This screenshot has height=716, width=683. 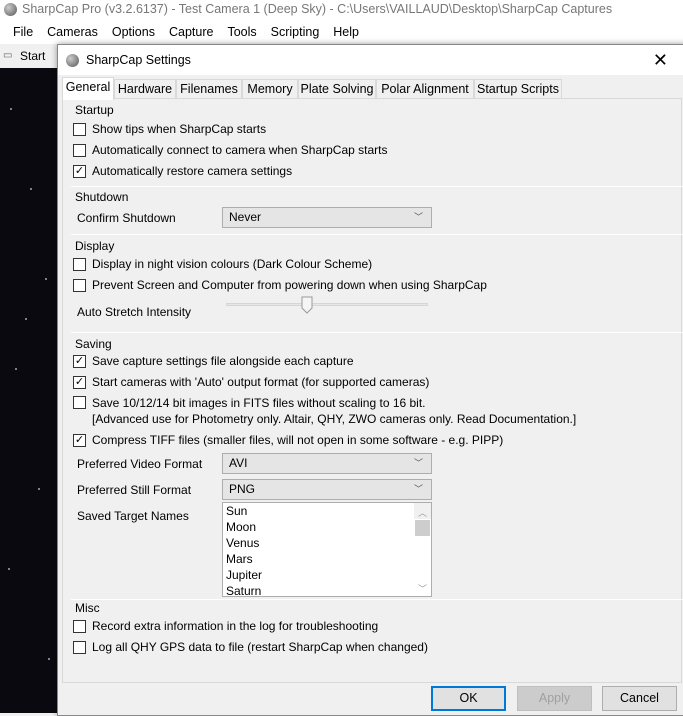 What do you see at coordinates (370, 60) in the screenshot?
I see `dialog-title-bar: SharpCap Settings` at bounding box center [370, 60].